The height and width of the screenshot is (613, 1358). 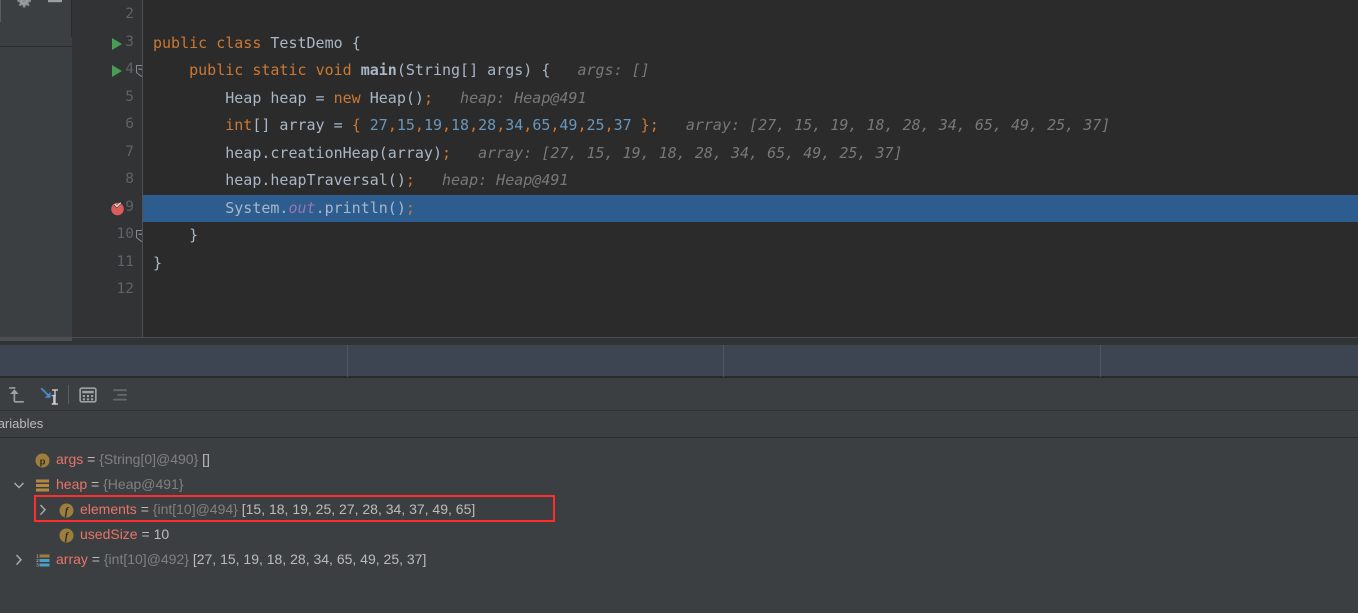 I want to click on code-token: heap.creationHeap(array), so click(x=297, y=152).